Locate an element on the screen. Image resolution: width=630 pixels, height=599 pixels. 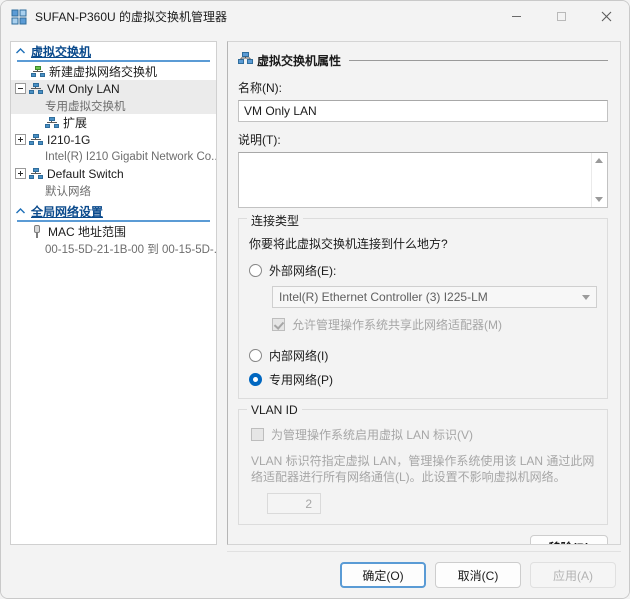
tree-group-label: 虚拟交换机 is located at coordinates (61, 51).